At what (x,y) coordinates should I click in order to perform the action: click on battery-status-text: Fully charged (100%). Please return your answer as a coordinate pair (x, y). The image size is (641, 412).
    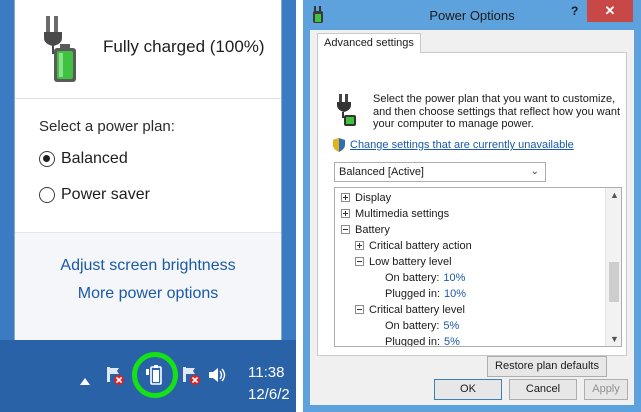
    Looking at the image, I should click on (184, 46).